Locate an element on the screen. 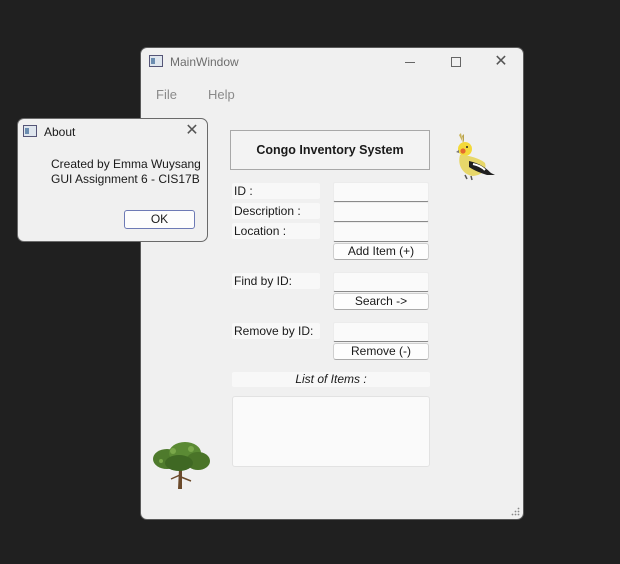 This screenshot has width=620, height=564. find-by-id-label: Find by ID: is located at coordinates (276, 281).